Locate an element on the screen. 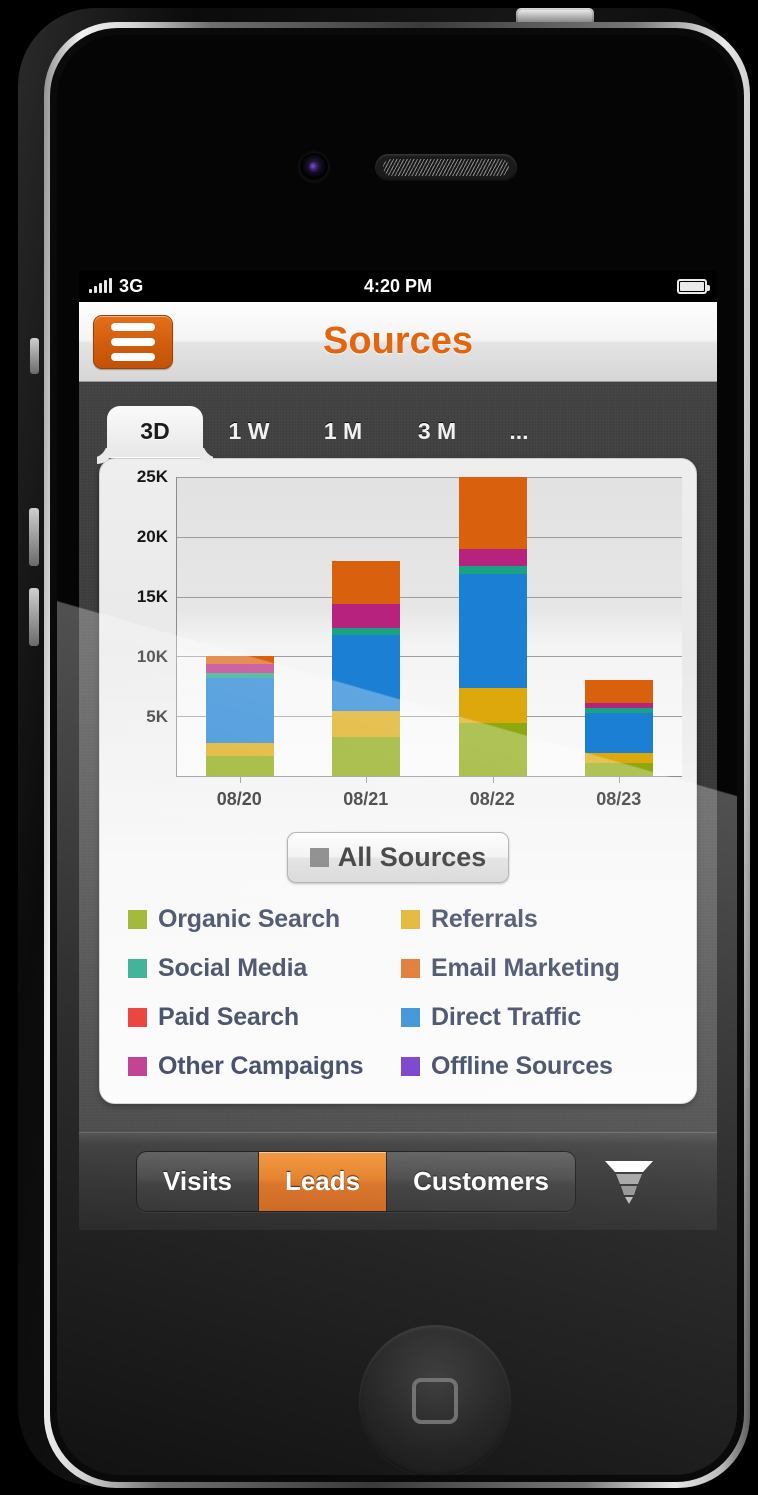 Image resolution: width=758 pixels, height=1495 pixels. home-button is located at coordinates (435, 1400).